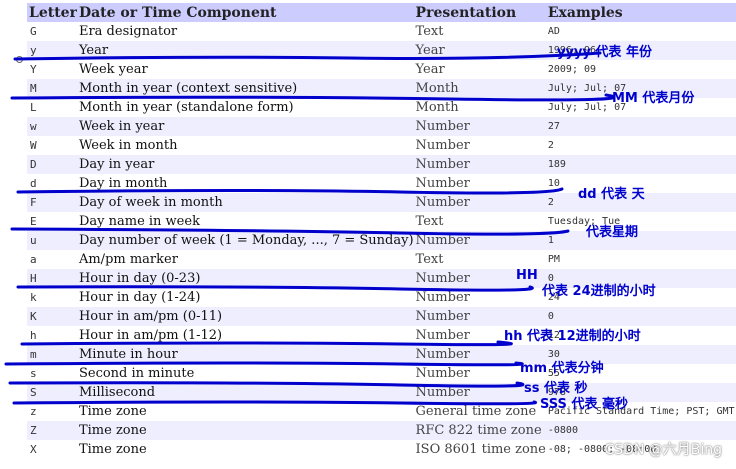  Describe the element at coordinates (653, 98) in the screenshot. I see `annotation-mm: MM 代表月份` at that location.